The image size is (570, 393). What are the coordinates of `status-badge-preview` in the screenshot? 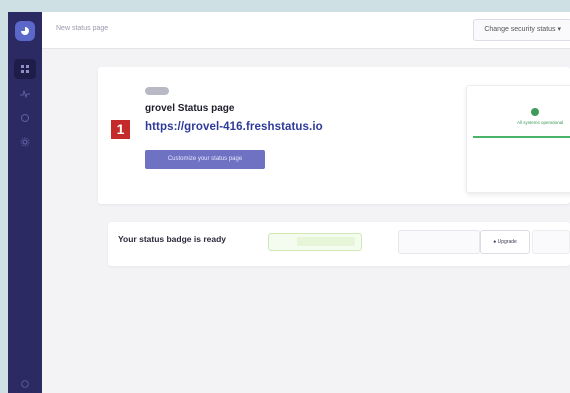 It's located at (315, 242).